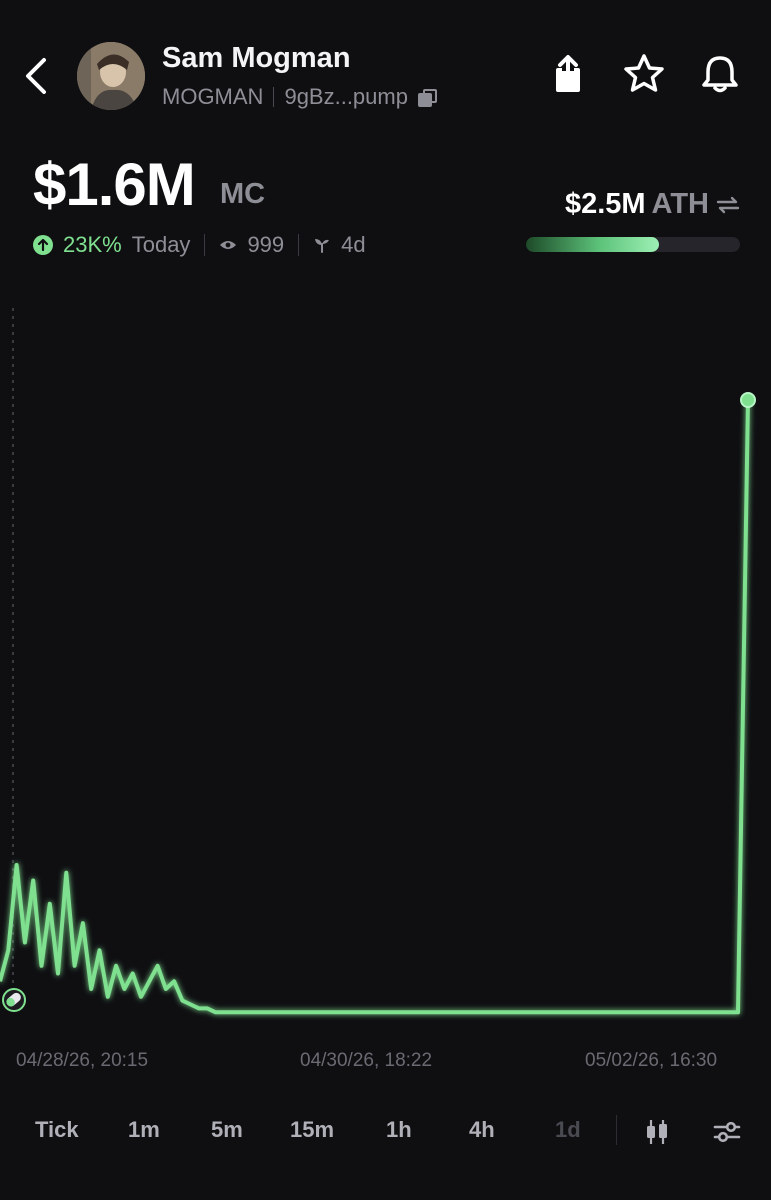 The height and width of the screenshot is (1200, 771). Describe the element at coordinates (274, 97) in the screenshot. I see `separator` at that location.